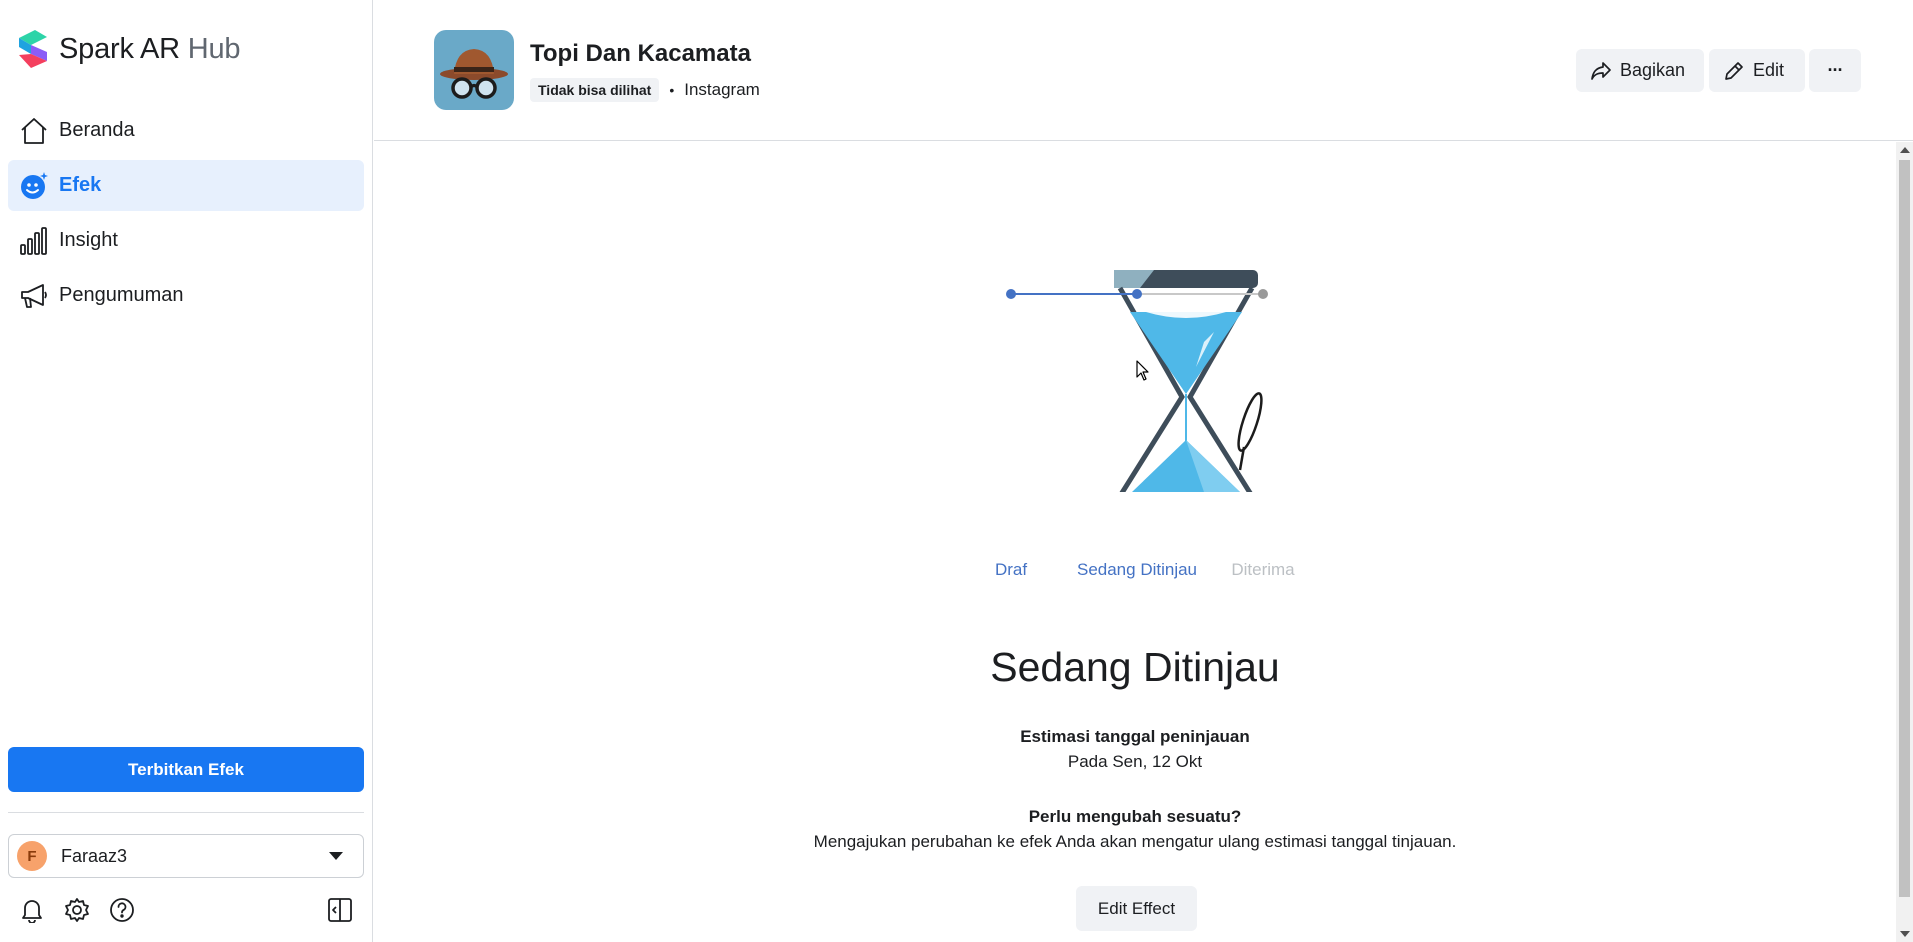 This screenshot has width=1913, height=942. I want to click on avatar: F, so click(32, 856).